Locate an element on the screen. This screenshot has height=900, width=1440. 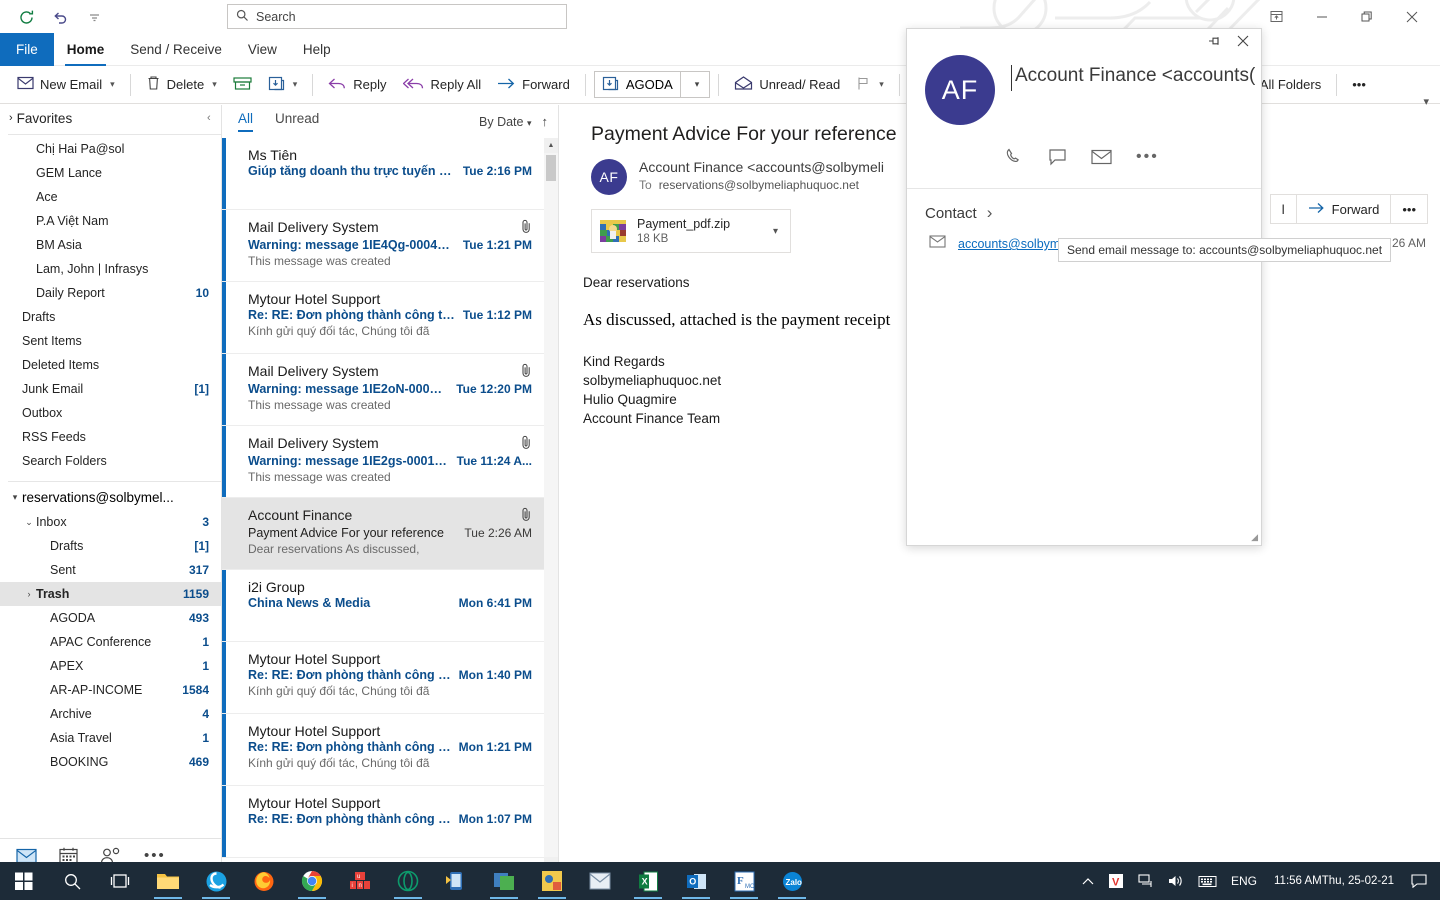
zalo-icon: Zalo is located at coordinates (792, 881).